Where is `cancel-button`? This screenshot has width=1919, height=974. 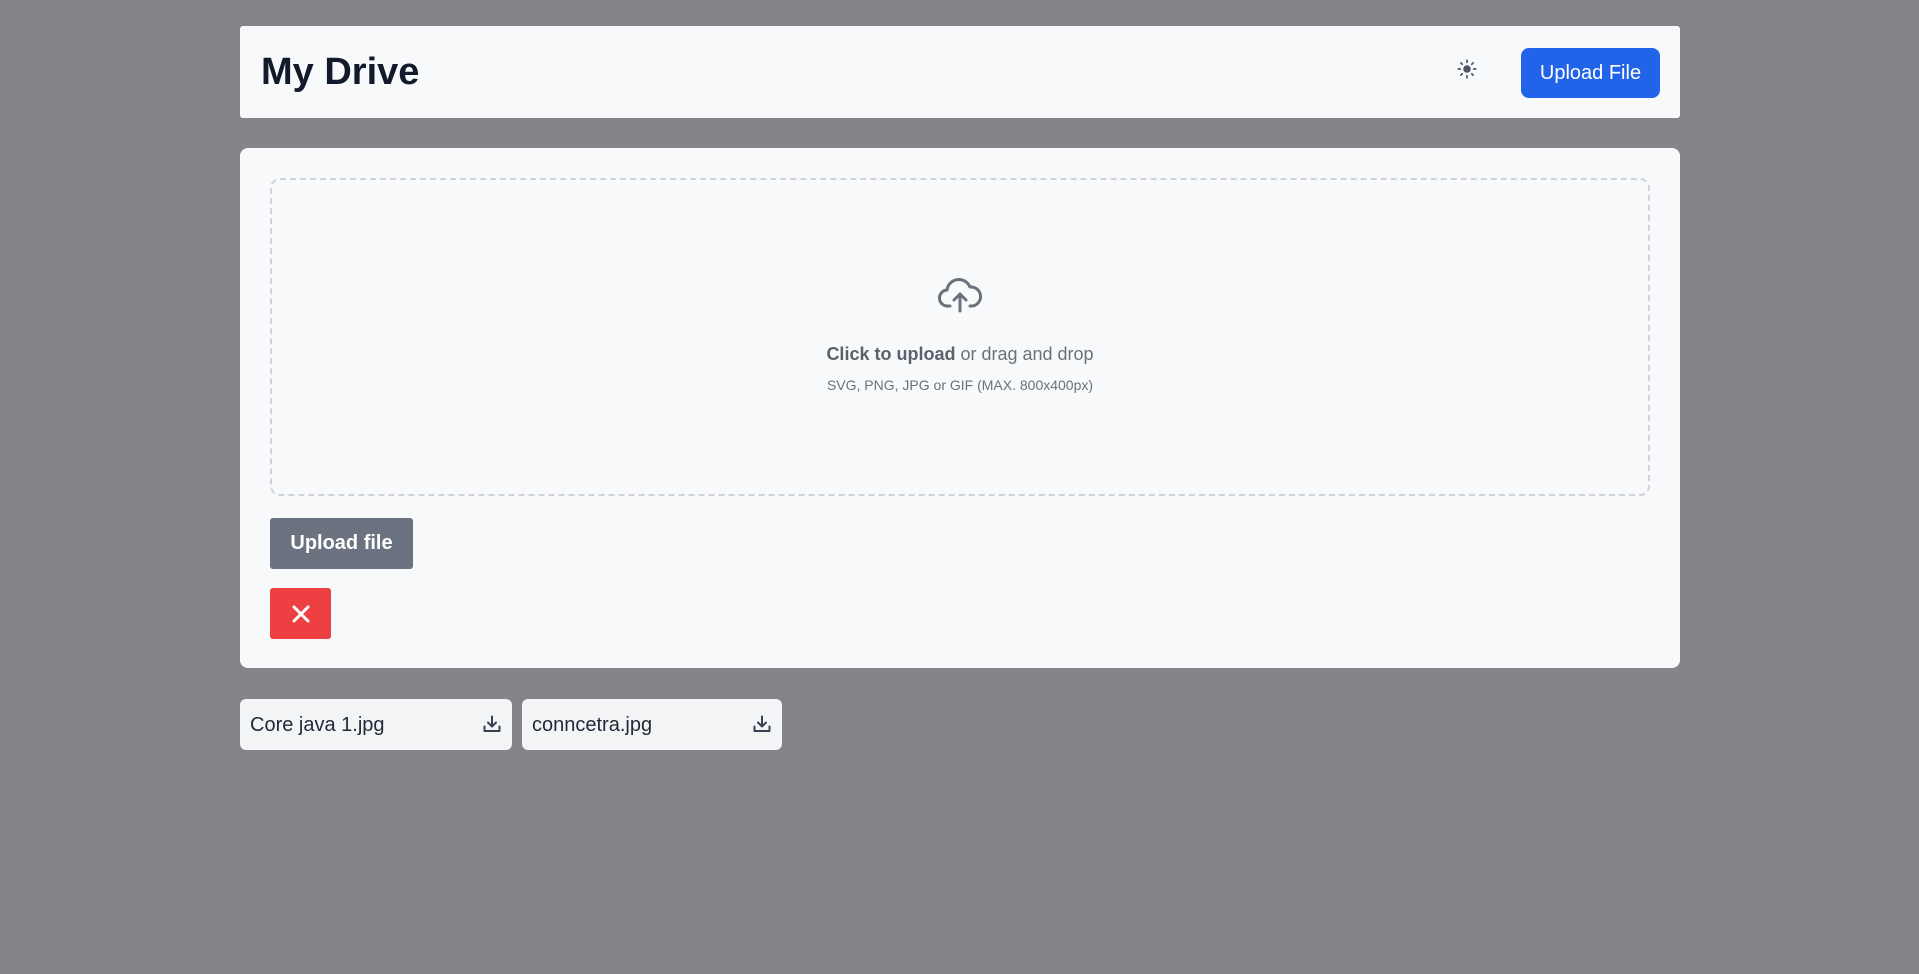 cancel-button is located at coordinates (300, 613).